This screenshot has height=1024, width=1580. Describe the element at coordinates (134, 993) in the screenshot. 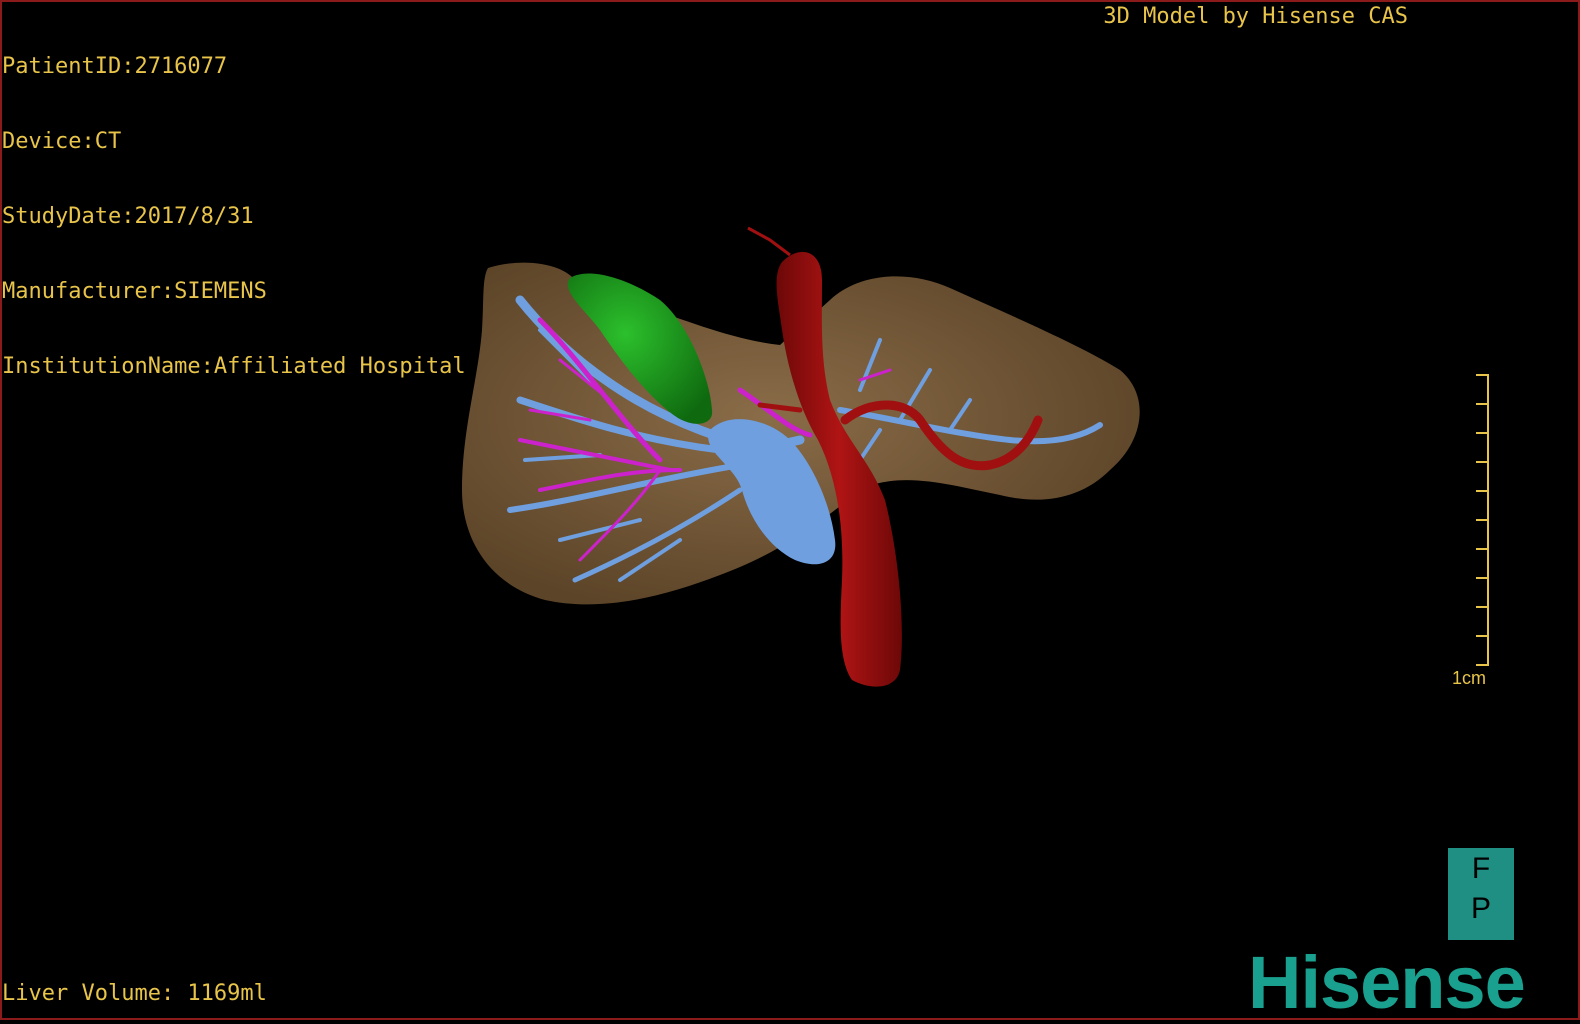

I see `liver-volume-text: Liver Volume: 1169ml` at that location.